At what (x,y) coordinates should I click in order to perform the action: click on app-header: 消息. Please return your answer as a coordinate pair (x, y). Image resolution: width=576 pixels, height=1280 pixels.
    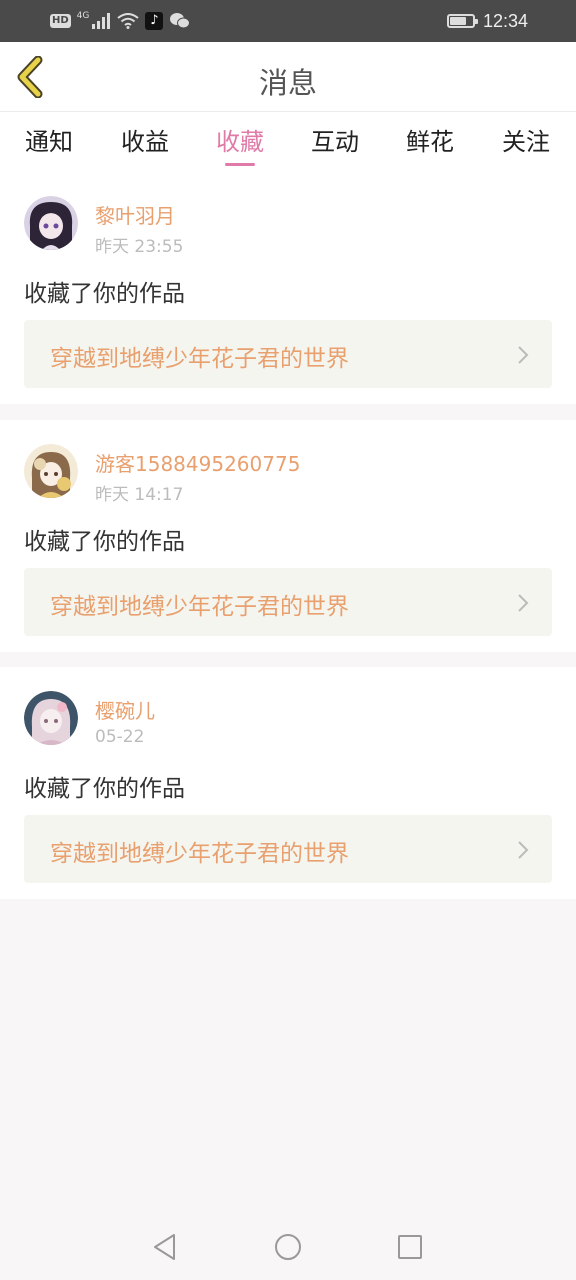
    Looking at the image, I should click on (288, 77).